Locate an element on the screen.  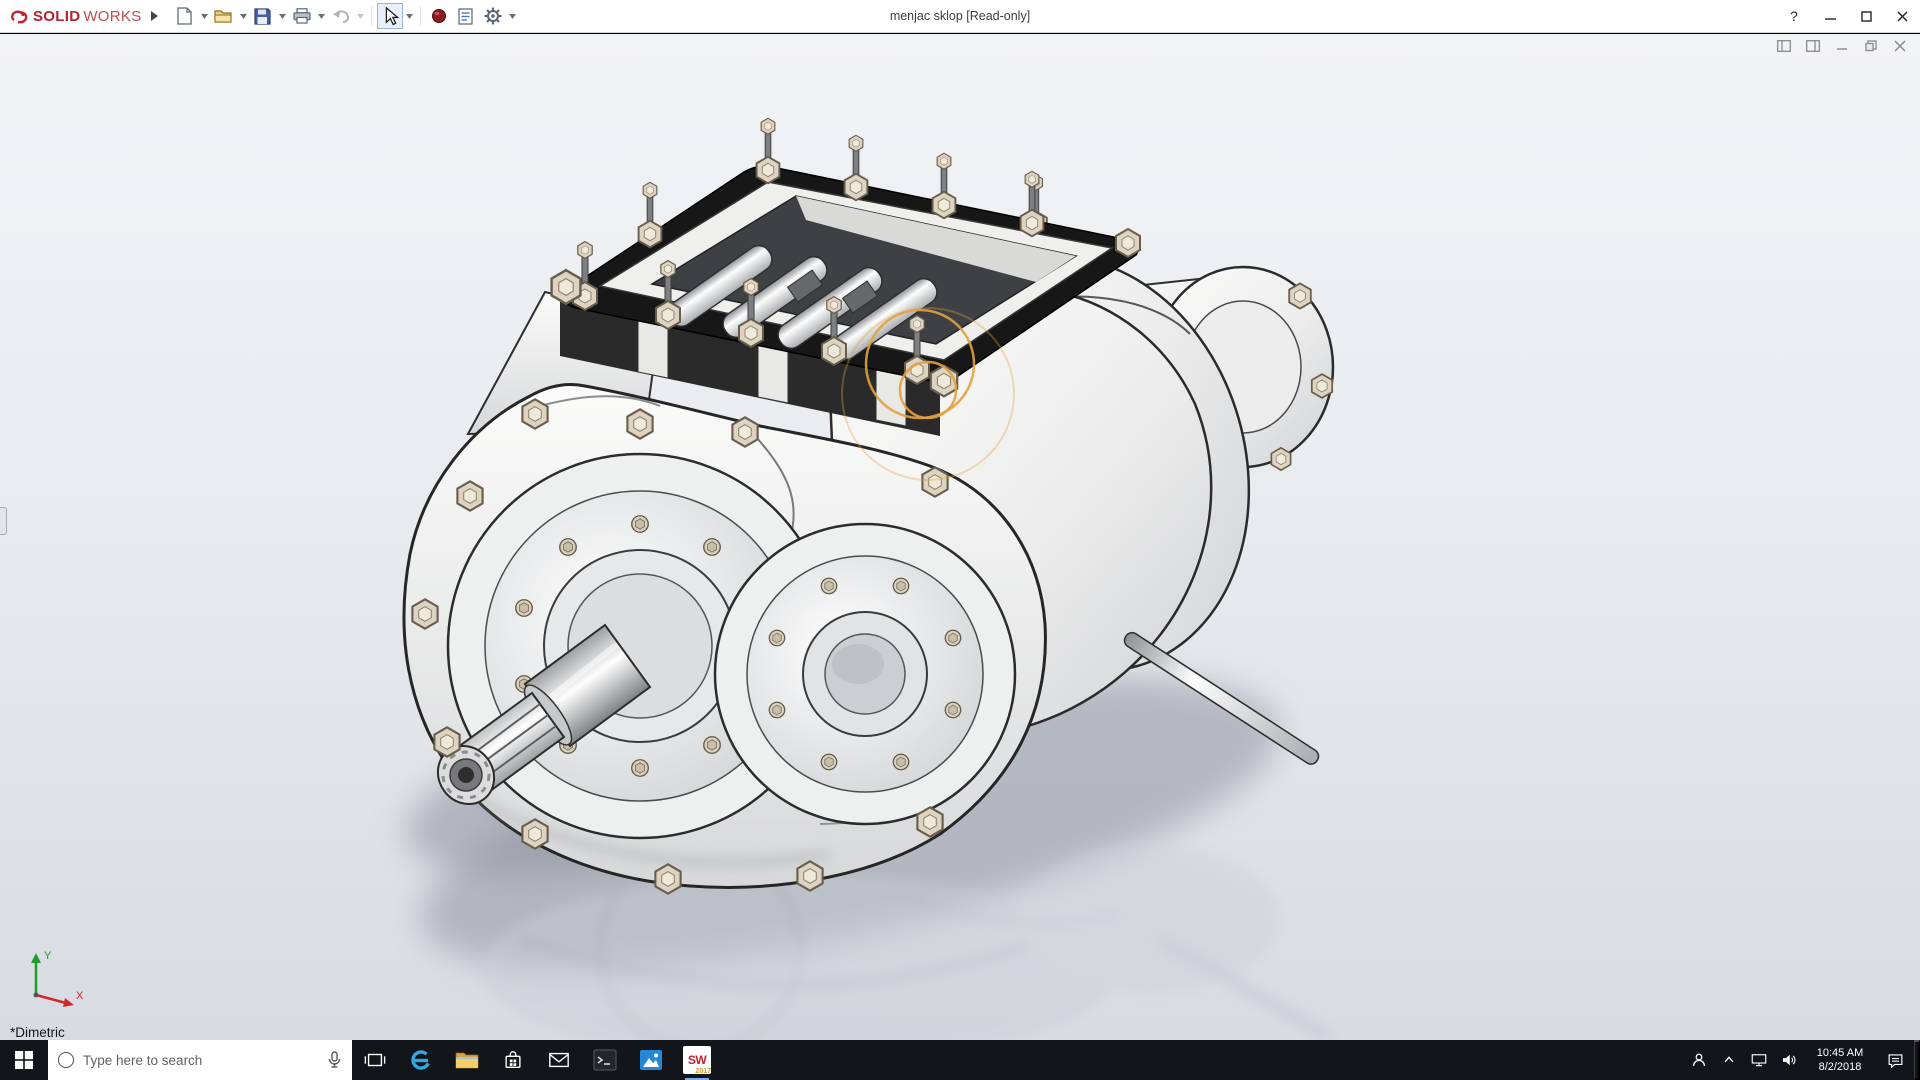
search-input is located at coordinates (200, 1060).